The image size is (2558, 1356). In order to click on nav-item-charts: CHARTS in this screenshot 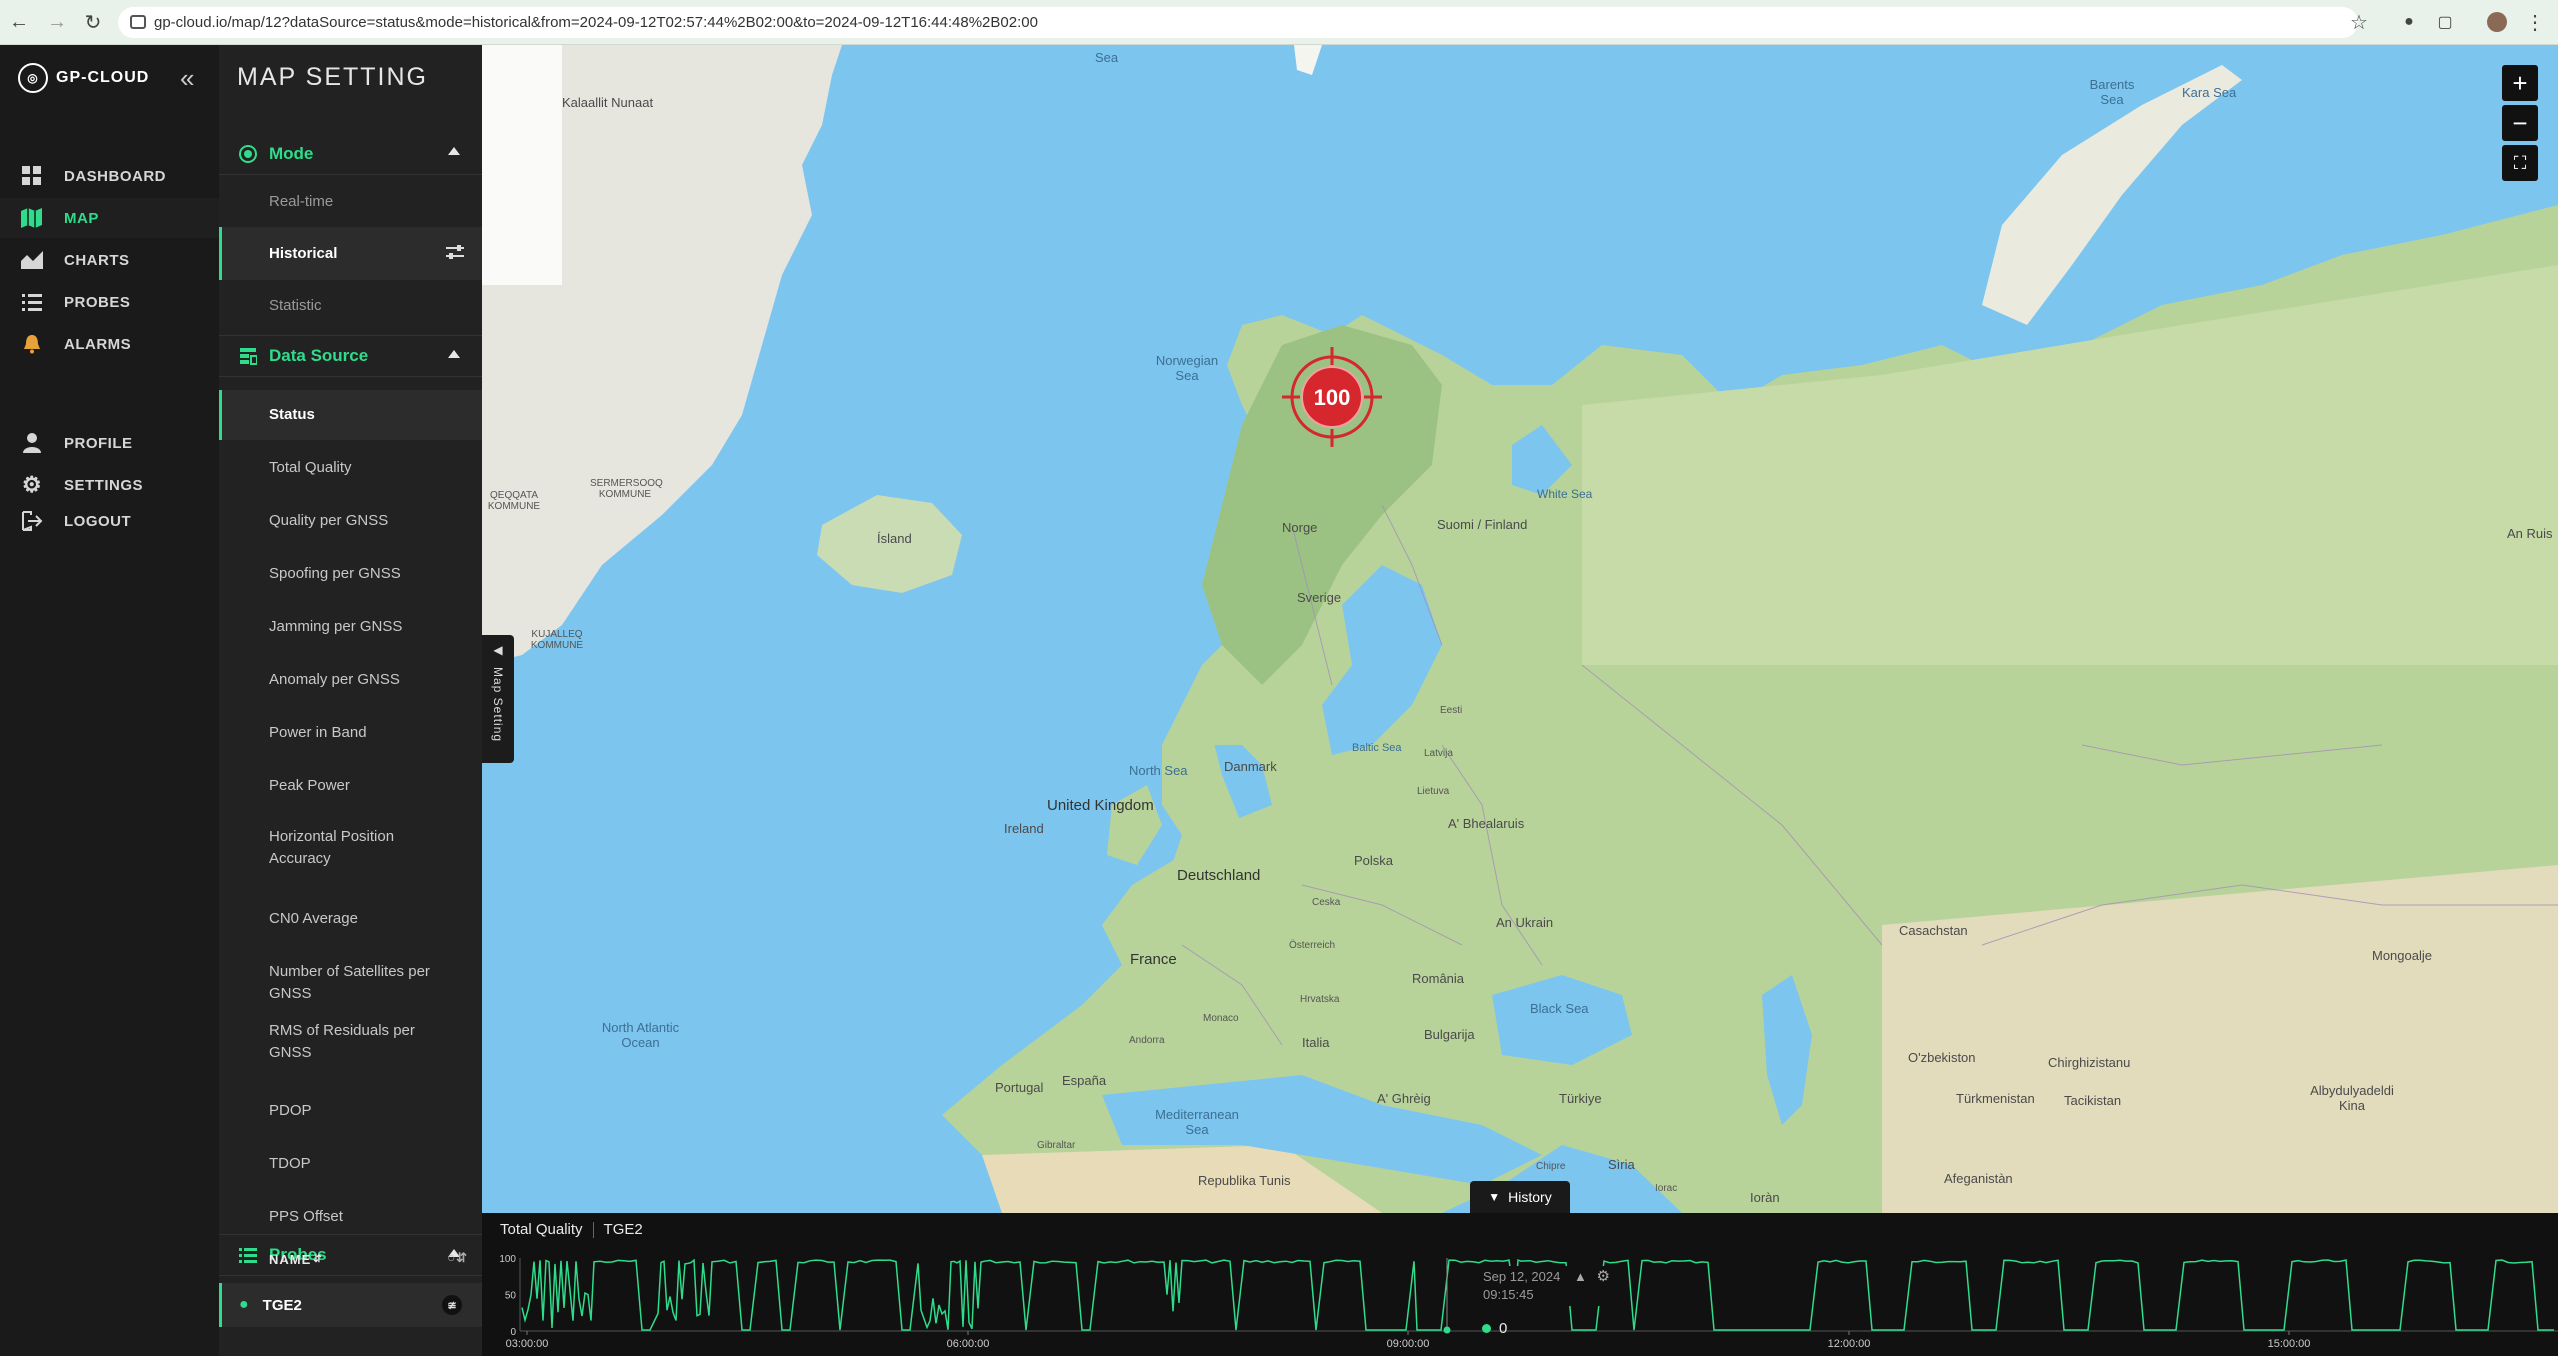, I will do `click(109, 260)`.